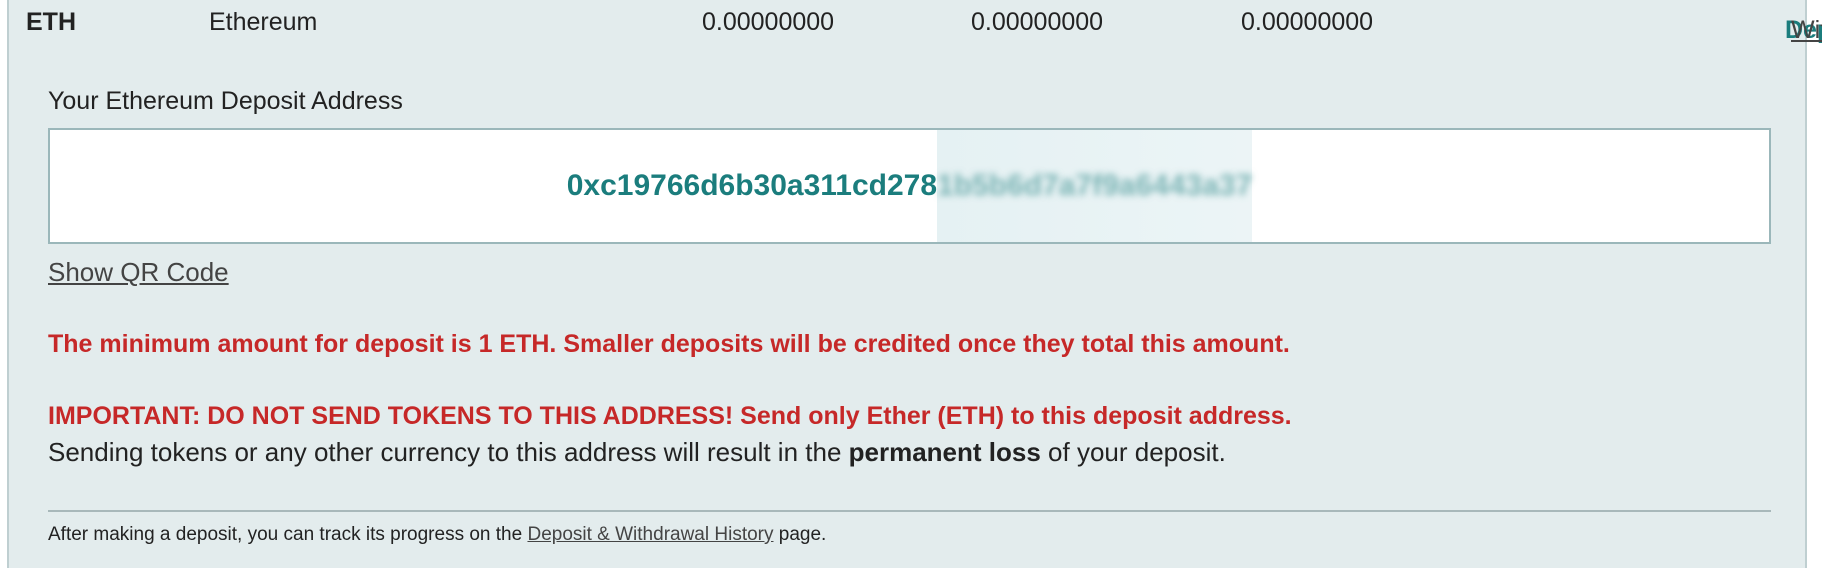 The height and width of the screenshot is (568, 1822). Describe the element at coordinates (1307, 22) in the screenshot. I see `balance-total: 0.00000000` at that location.